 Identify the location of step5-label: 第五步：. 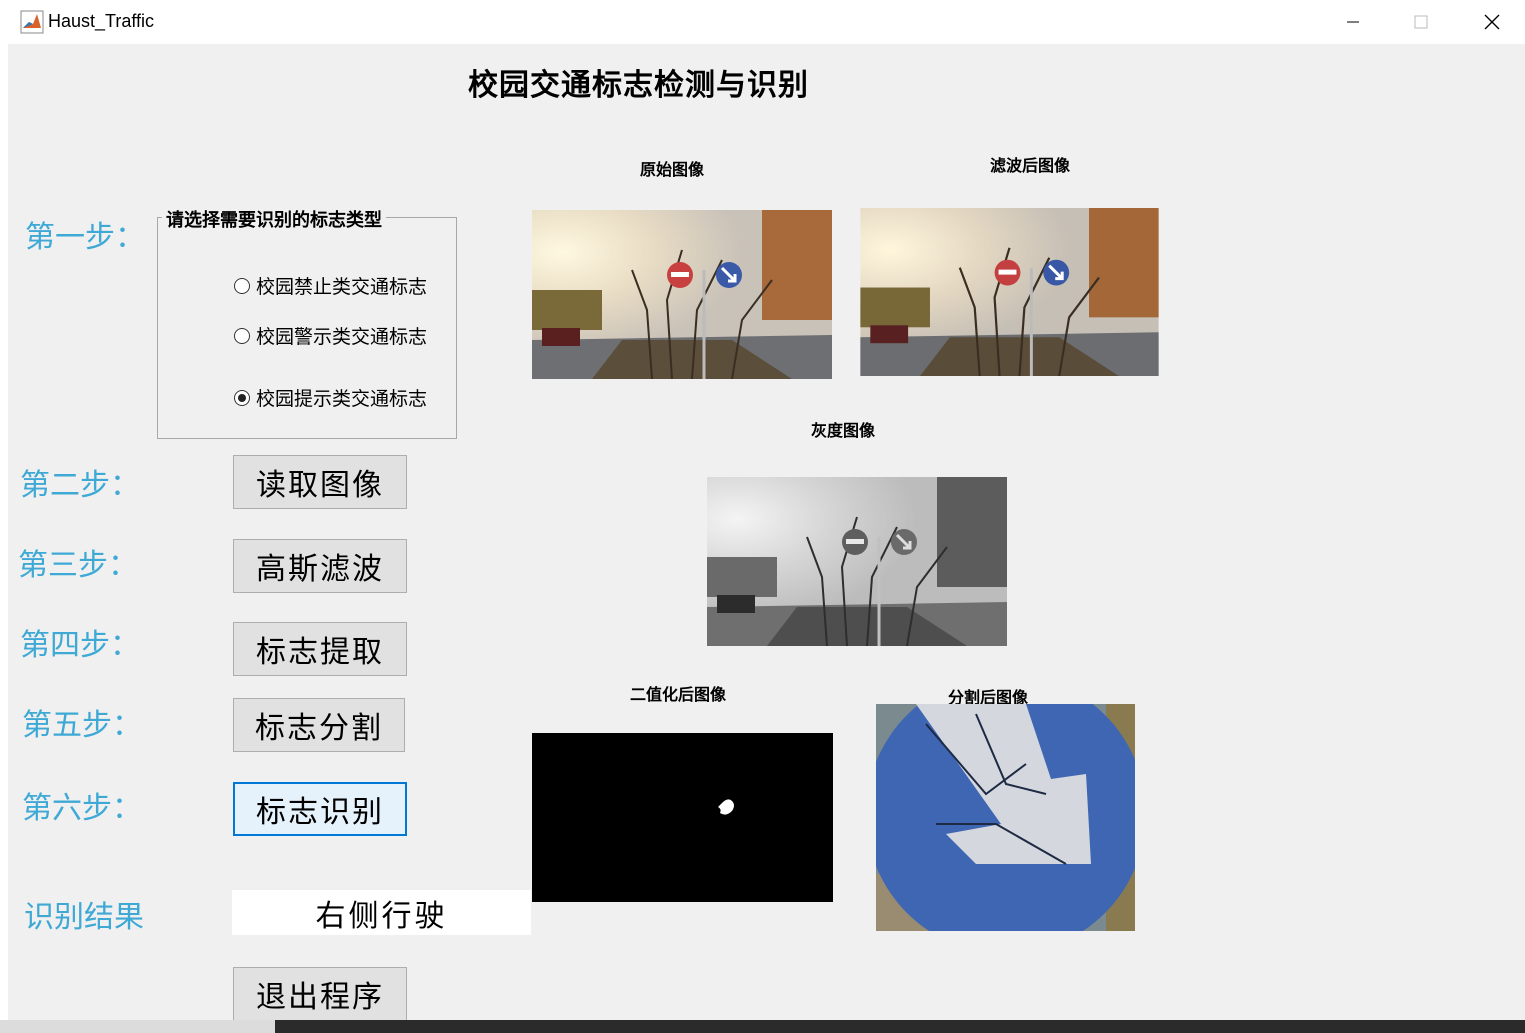
(82, 725).